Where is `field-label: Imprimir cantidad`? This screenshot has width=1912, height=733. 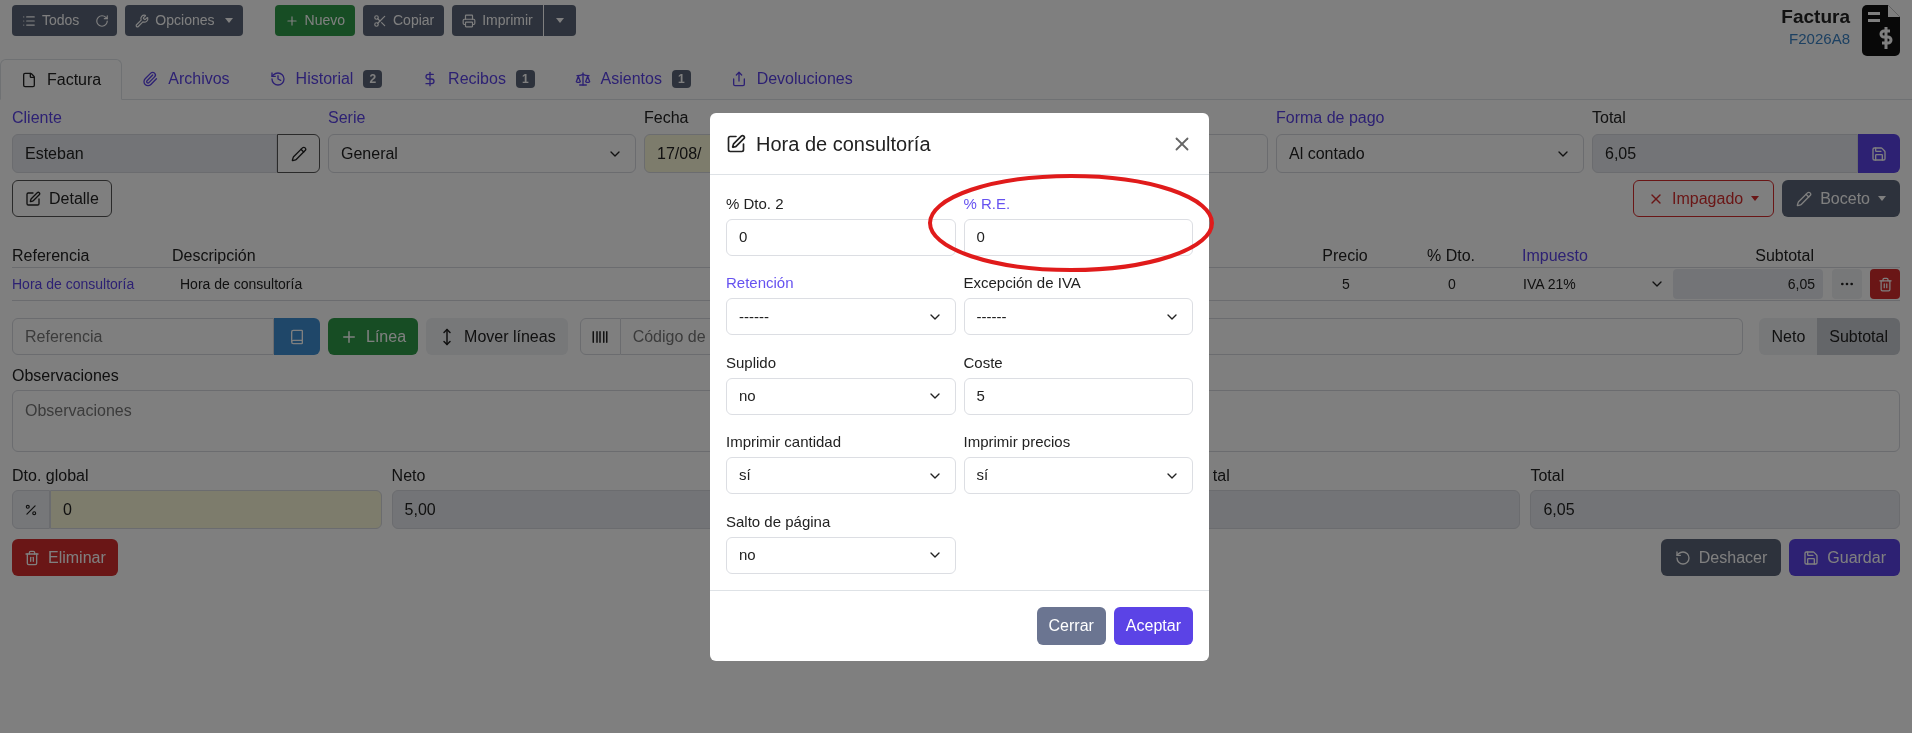 field-label: Imprimir cantidad is located at coordinates (784, 442).